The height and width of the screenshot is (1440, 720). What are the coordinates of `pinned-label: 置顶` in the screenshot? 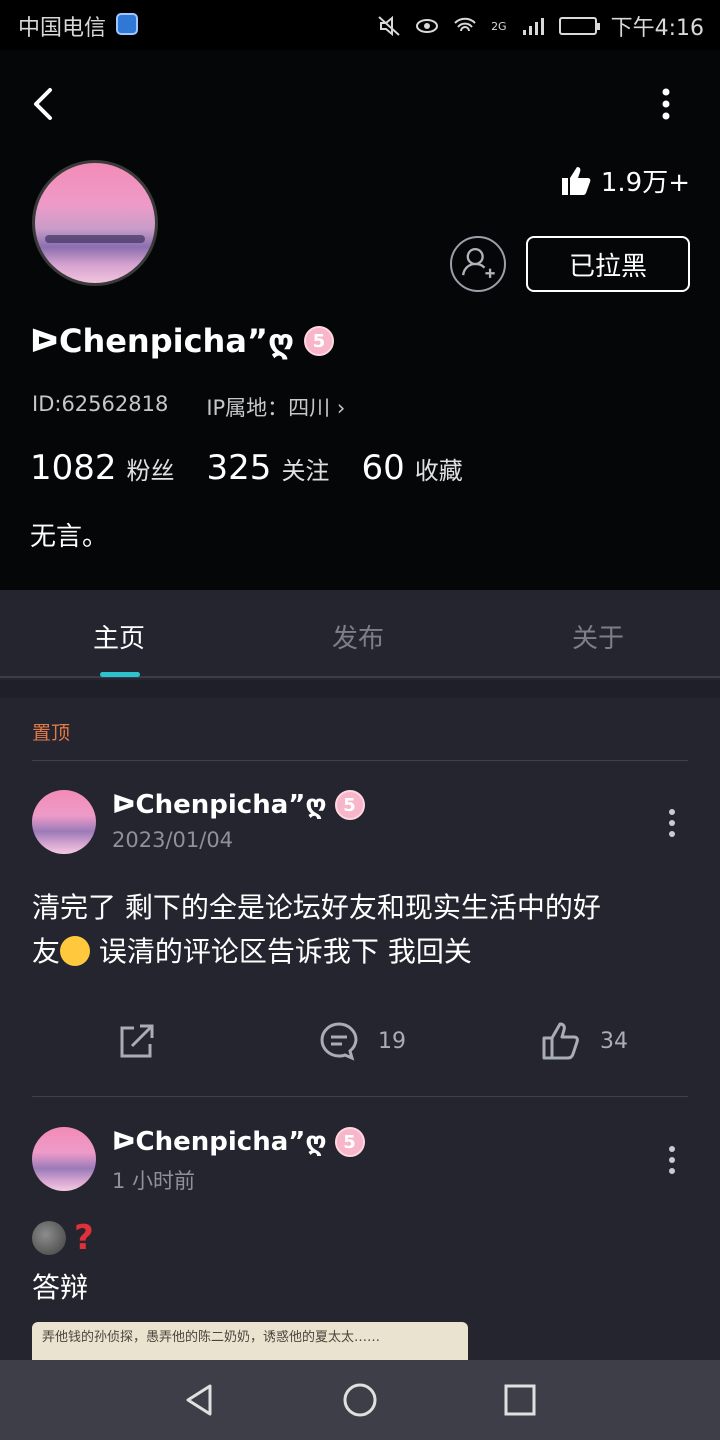 It's located at (51, 733).